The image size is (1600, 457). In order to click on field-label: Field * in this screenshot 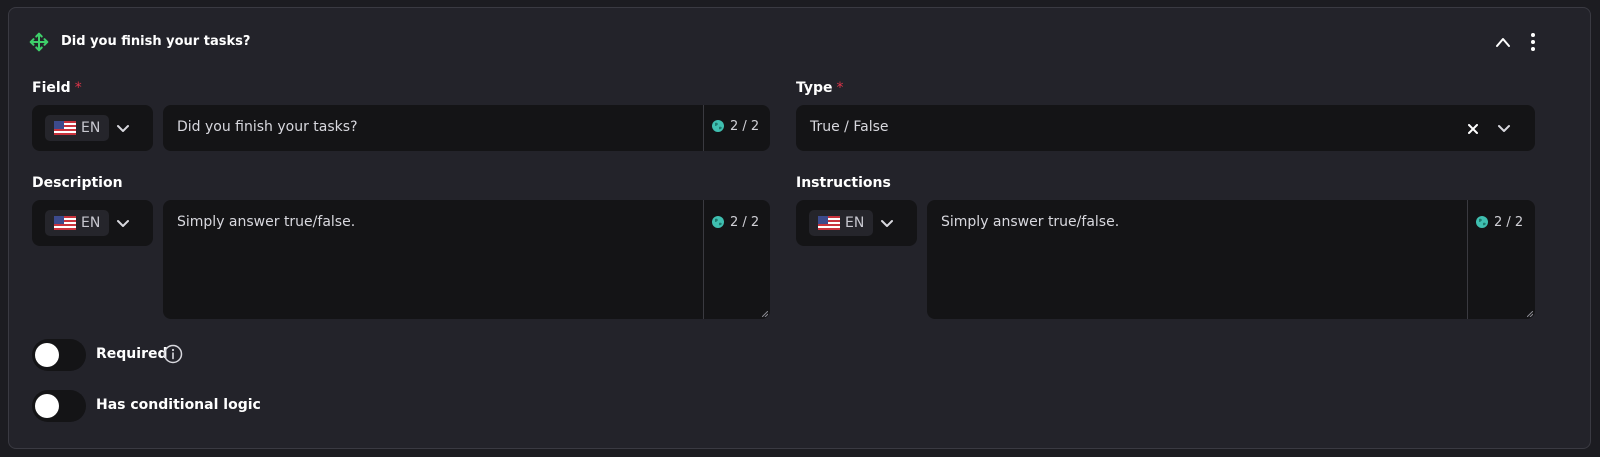, I will do `click(57, 88)`.